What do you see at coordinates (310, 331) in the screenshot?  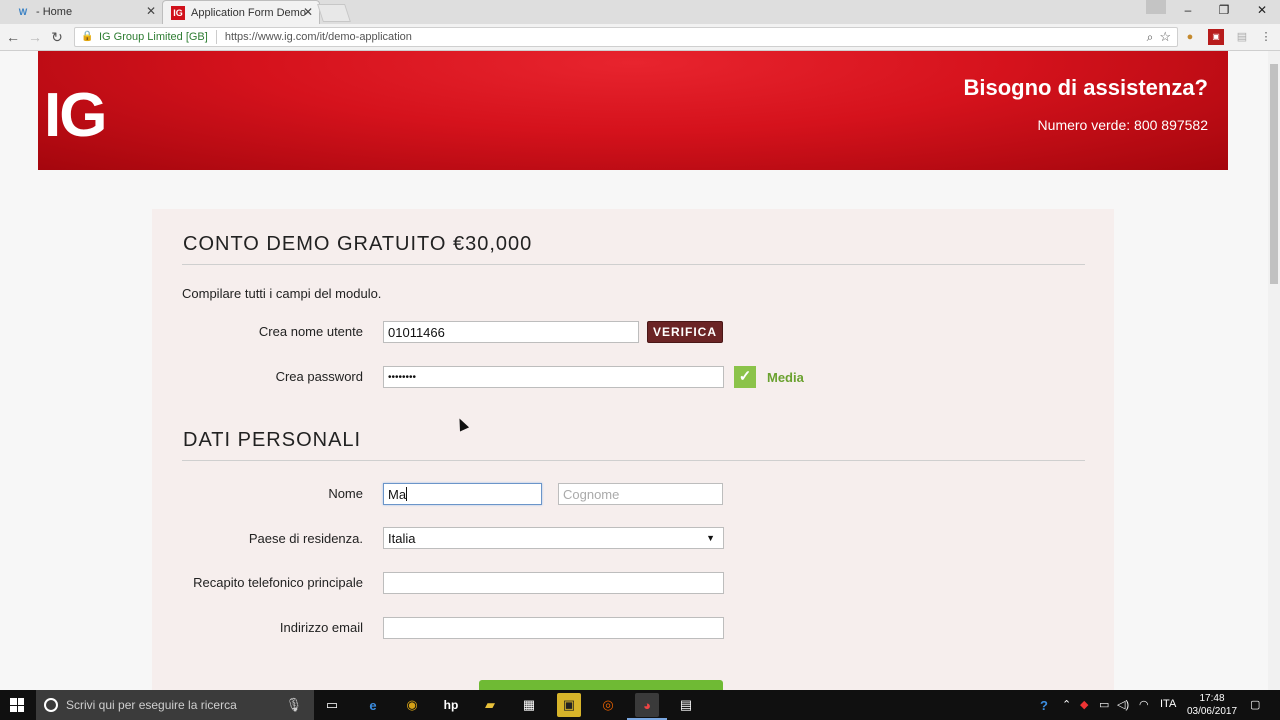 I see `username-label: Crea nome utente` at bounding box center [310, 331].